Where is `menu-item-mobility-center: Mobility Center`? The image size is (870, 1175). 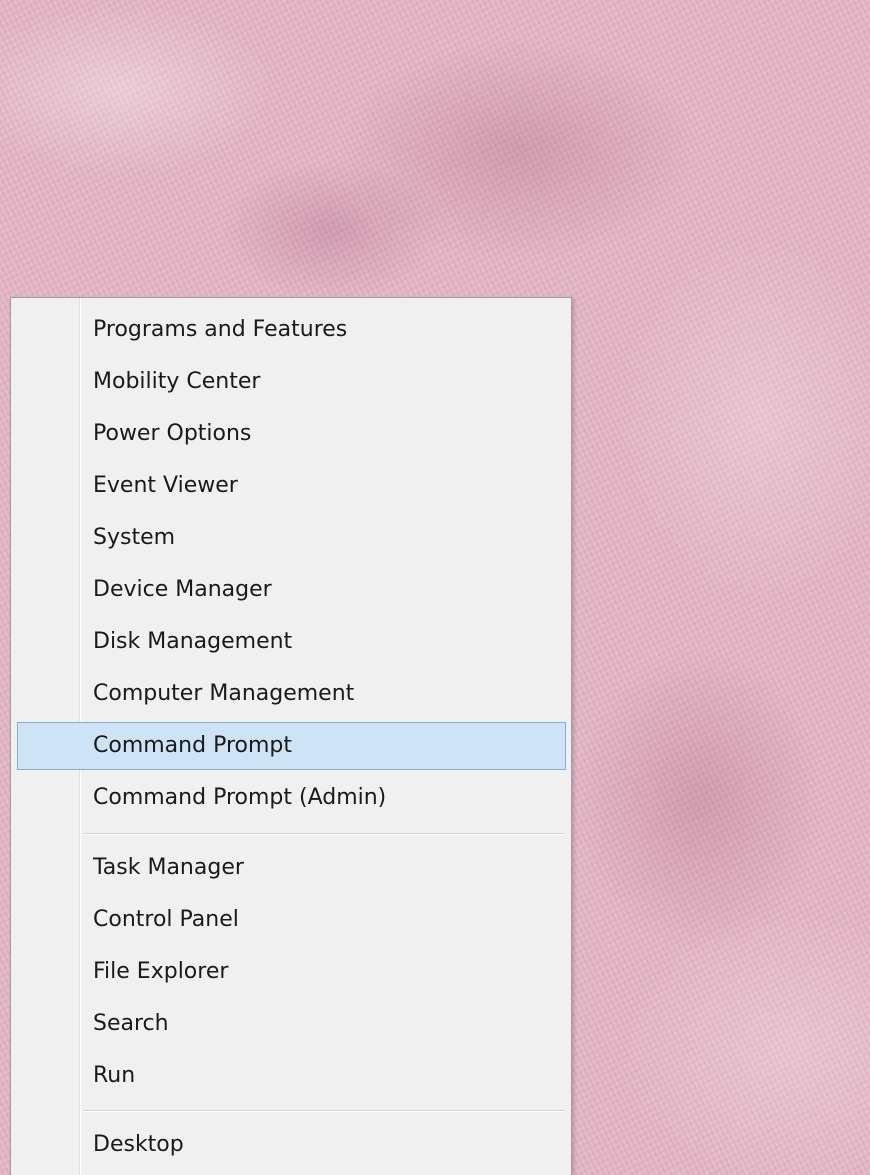
menu-item-mobility-center: Mobility Center is located at coordinates (291, 382).